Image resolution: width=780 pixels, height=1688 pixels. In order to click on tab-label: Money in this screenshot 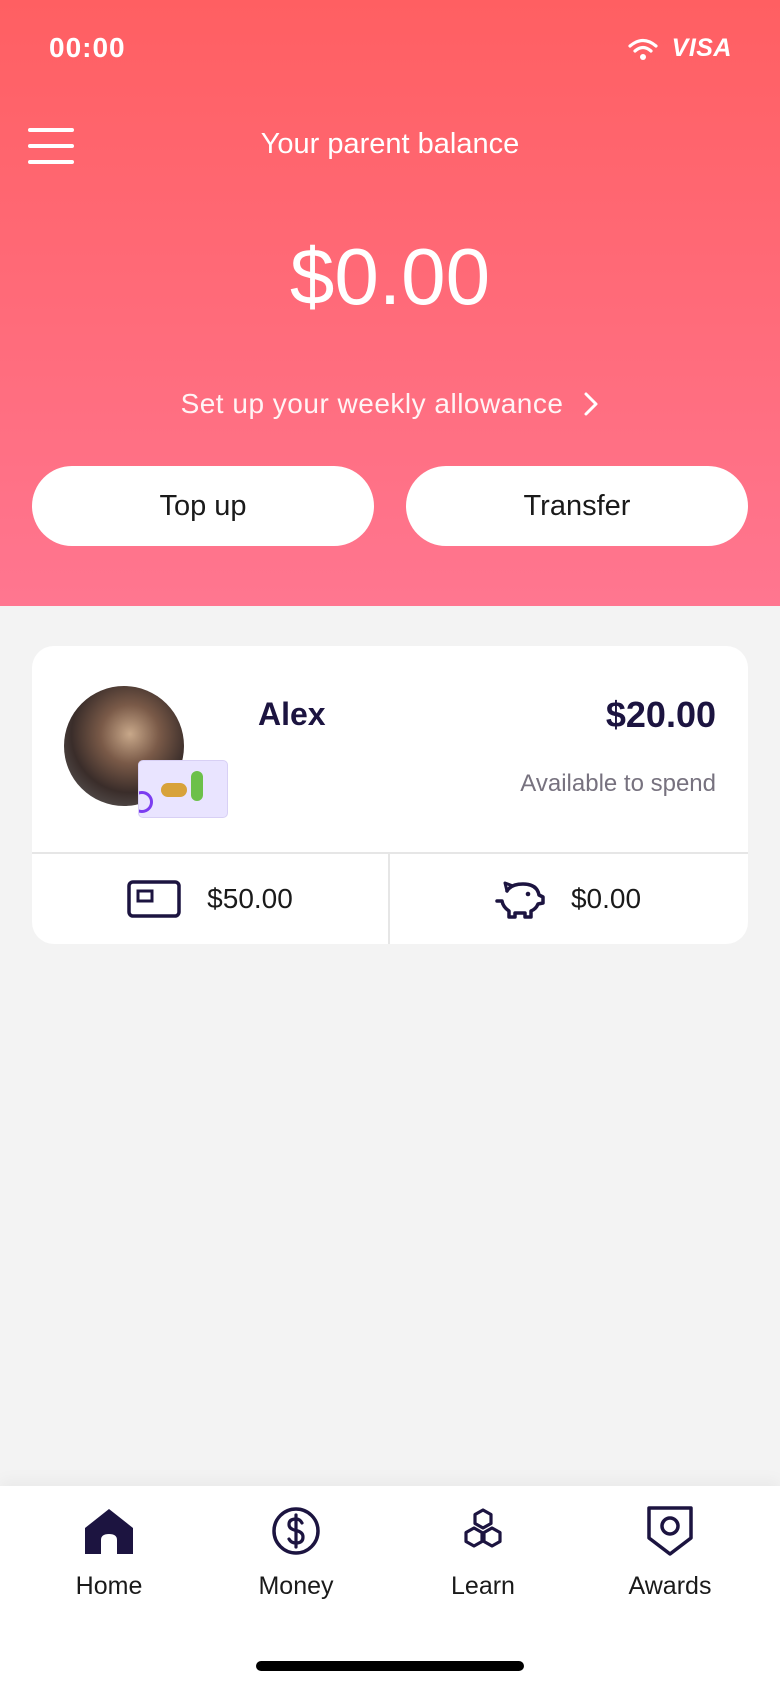, I will do `click(296, 1586)`.